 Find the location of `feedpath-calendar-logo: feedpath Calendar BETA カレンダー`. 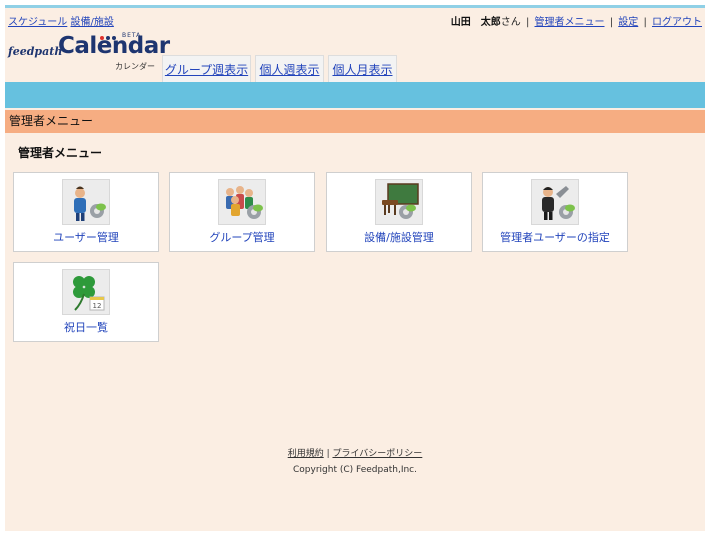

feedpath-calendar-logo: feedpath Calendar BETA カレンダー is located at coordinates (89, 53).